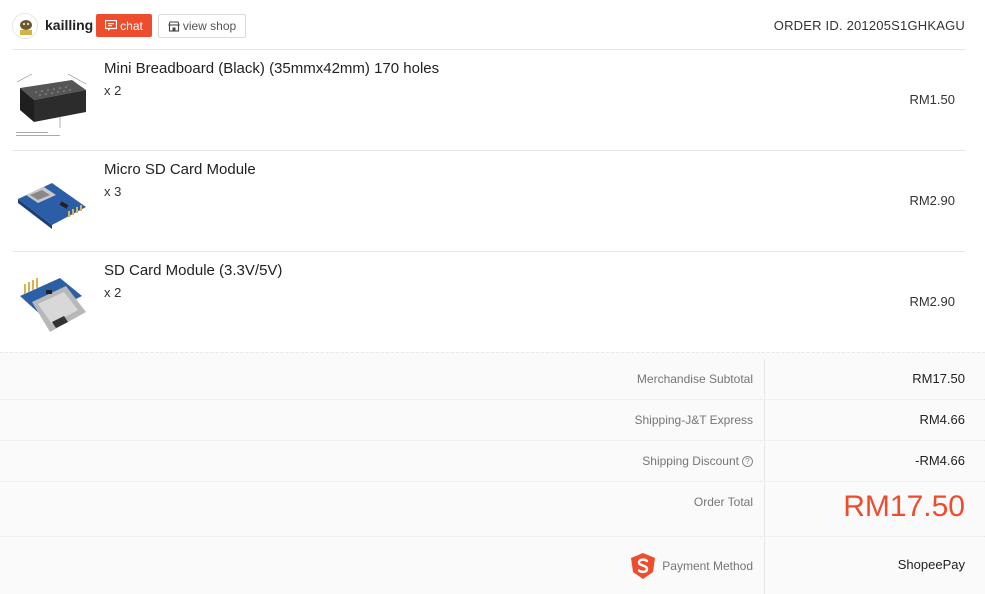  I want to click on shipping-label: Shipping-J&T Express, so click(694, 420).